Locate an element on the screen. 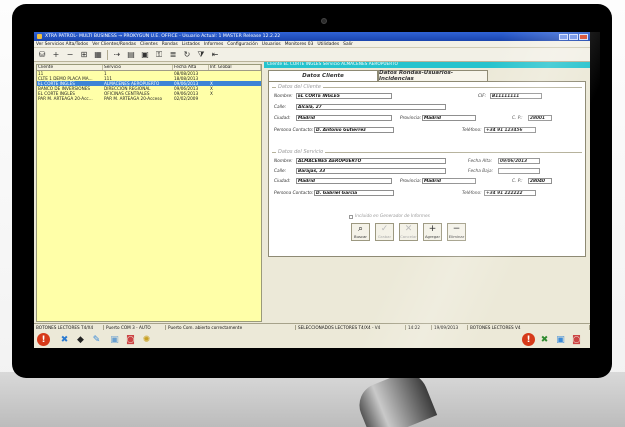 Image resolution: width=625 pixels, height=427 pixels. menu-utilidades: Utilidades is located at coordinates (328, 44).